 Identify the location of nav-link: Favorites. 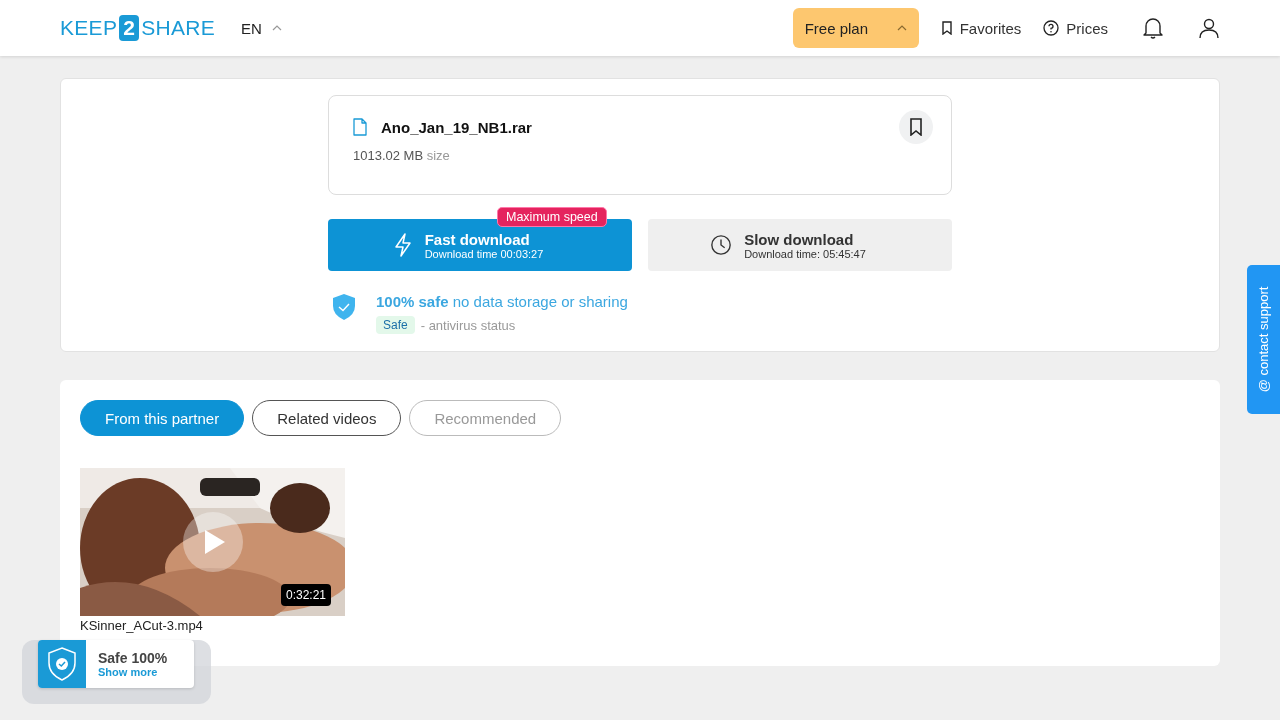
(981, 28).